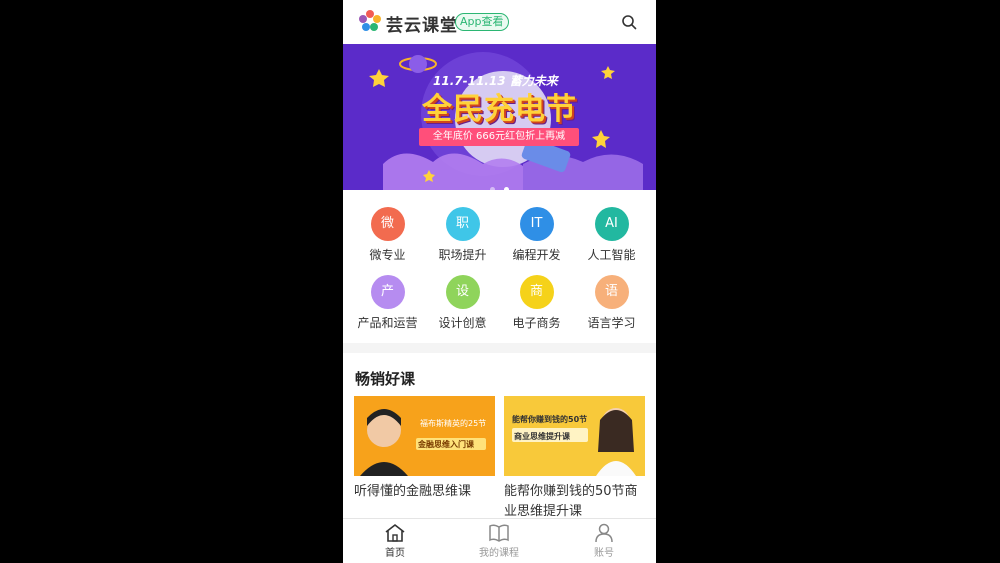 This screenshot has width=1000, height=563. What do you see at coordinates (446, 444) in the screenshot?
I see `thumbnail-text-line2: 金融思维入门课` at bounding box center [446, 444].